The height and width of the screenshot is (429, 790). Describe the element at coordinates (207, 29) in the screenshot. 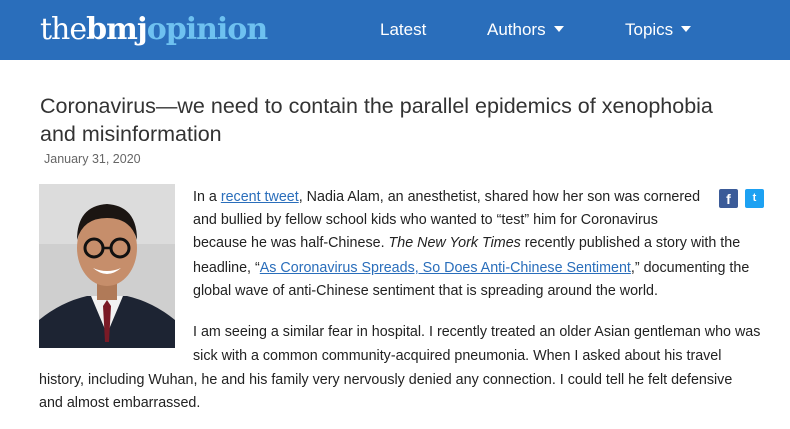

I see `logo-opinion: opinion` at that location.